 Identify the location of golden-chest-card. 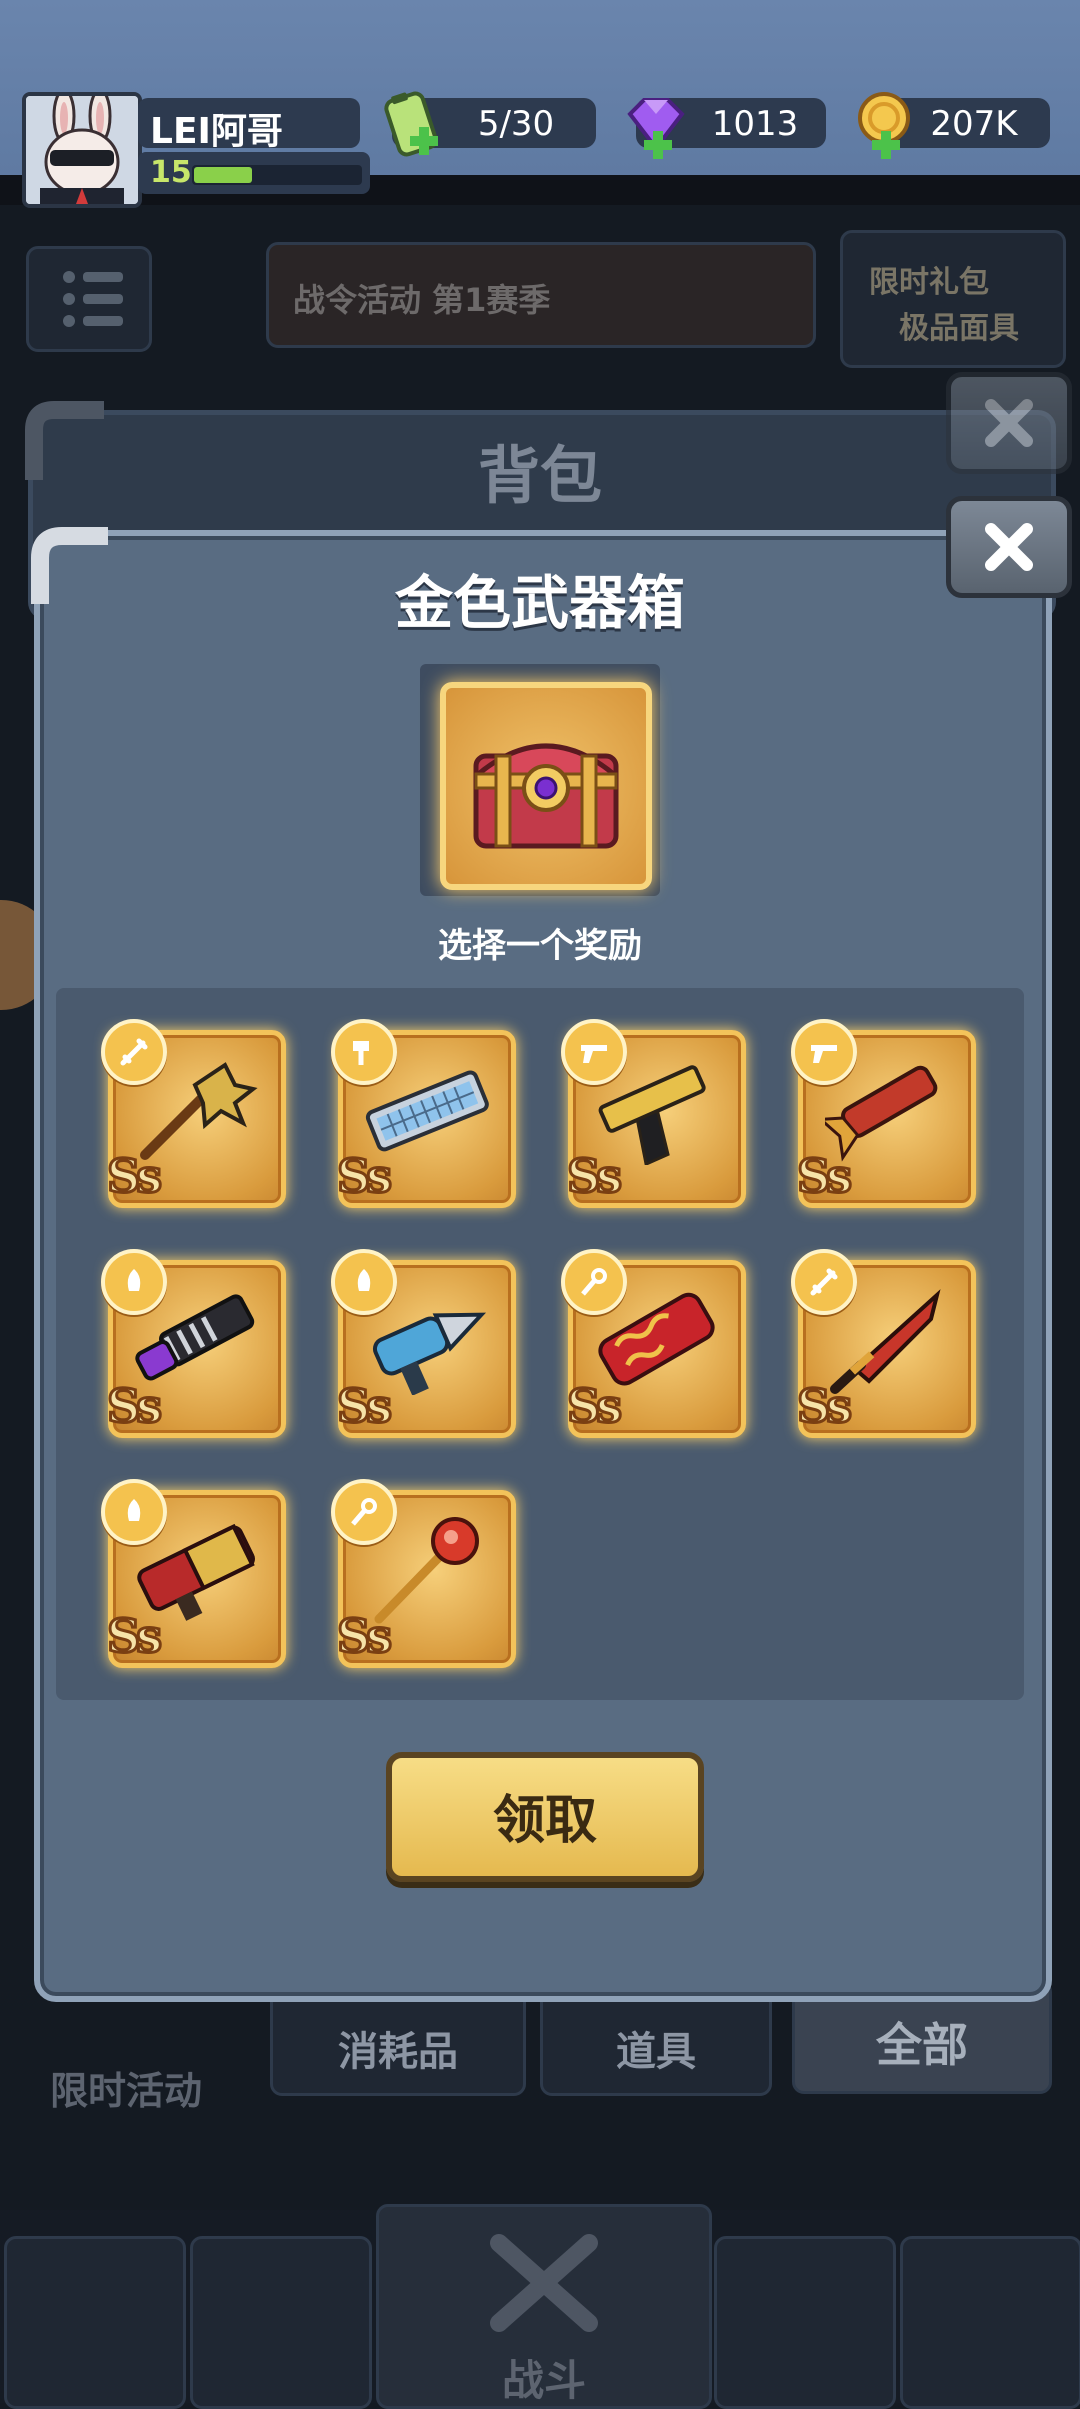
(546, 786).